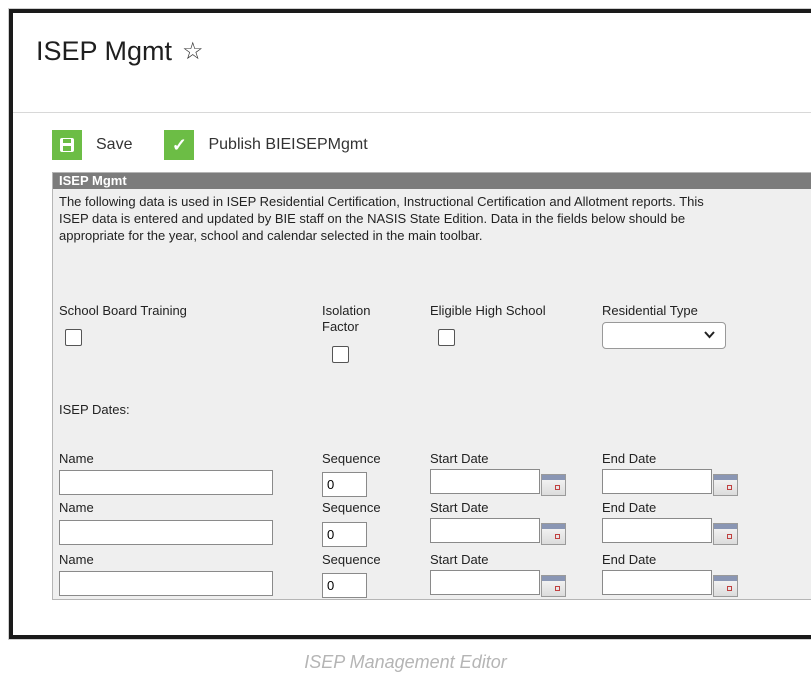 The width and height of the screenshot is (811, 693). I want to click on publish-button: ✓ Publish BIEISEPMgmt, so click(266, 145).